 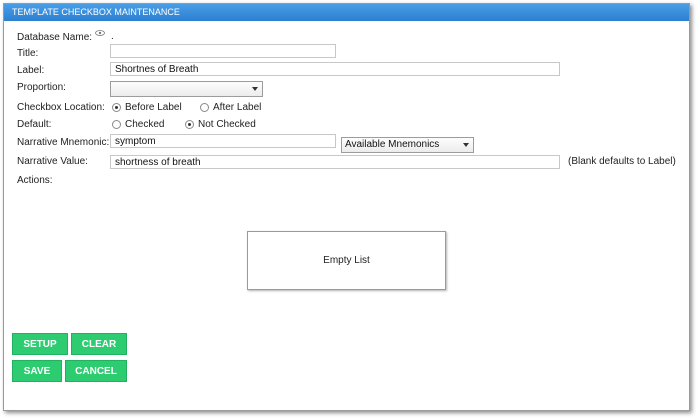 I want to click on after-label-text: After Label, so click(x=237, y=107).